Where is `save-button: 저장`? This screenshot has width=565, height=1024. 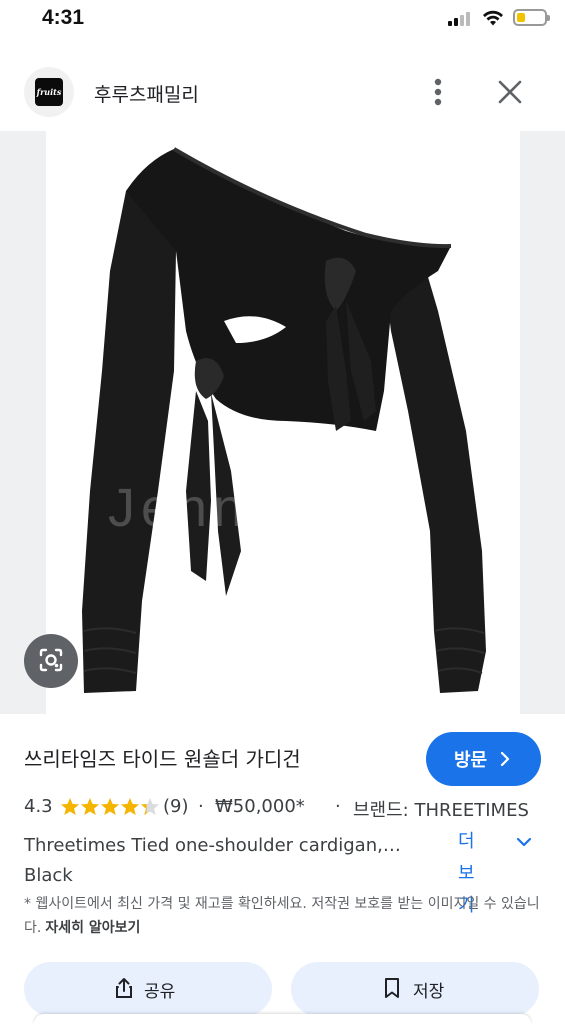
save-button: 저장 is located at coordinates (415, 989).